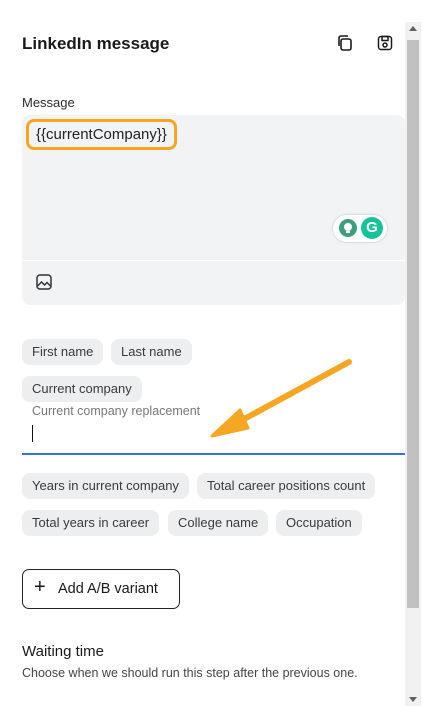 The image size is (423, 706). I want to click on add-ab-variant-button: + Add A/B variant, so click(101, 589).